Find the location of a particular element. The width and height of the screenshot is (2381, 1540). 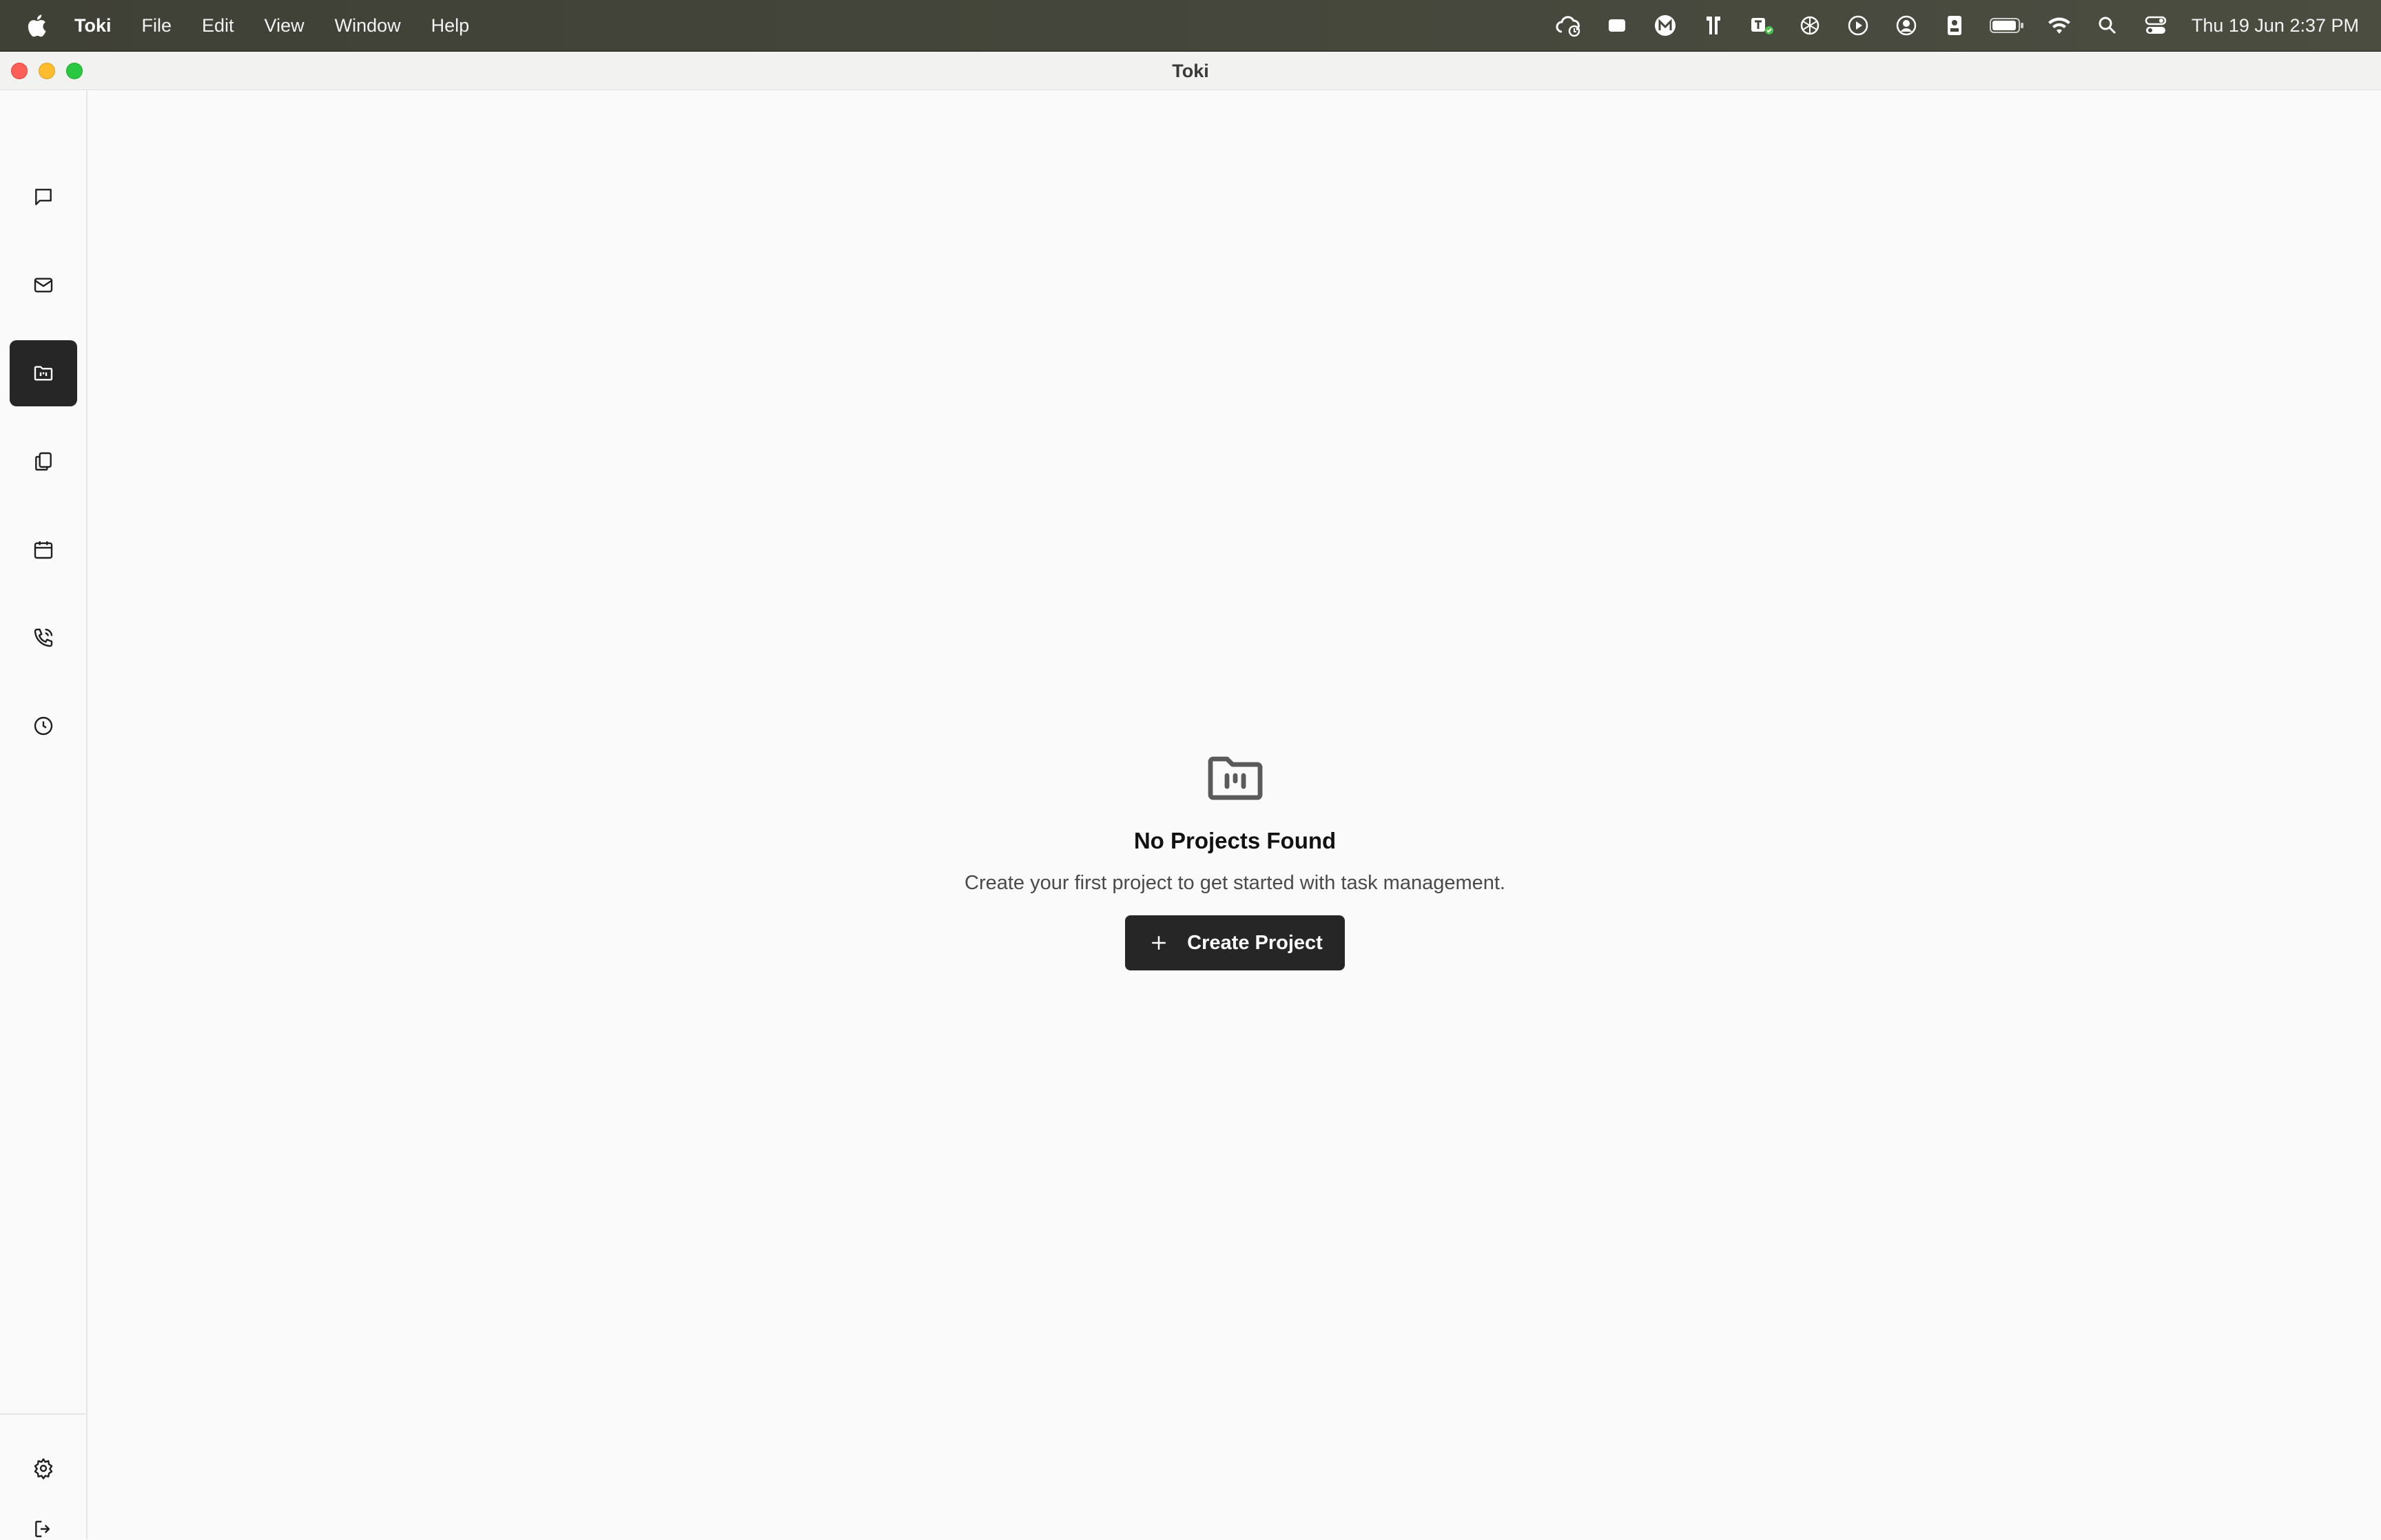

documents-icon is located at coordinates (44, 461).